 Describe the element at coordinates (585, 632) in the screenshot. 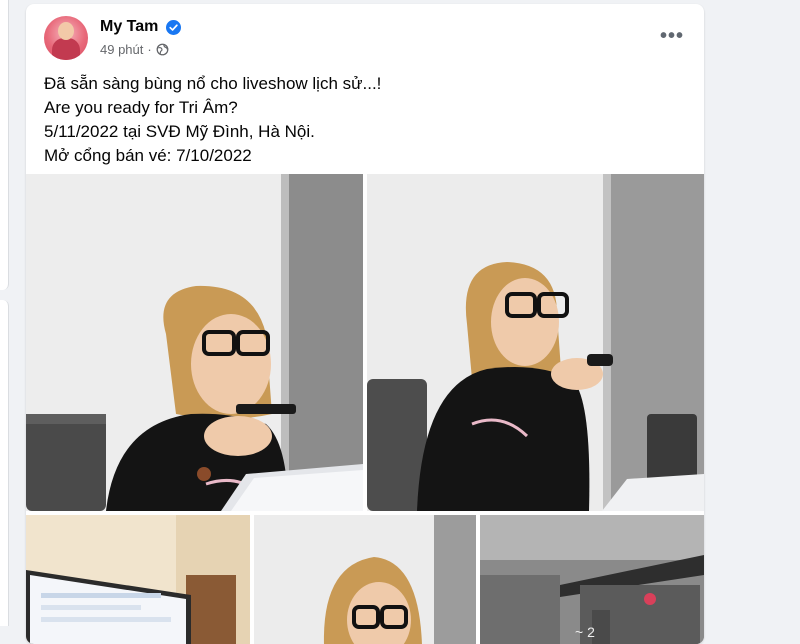

I see `svg-text: ~ 2` at that location.